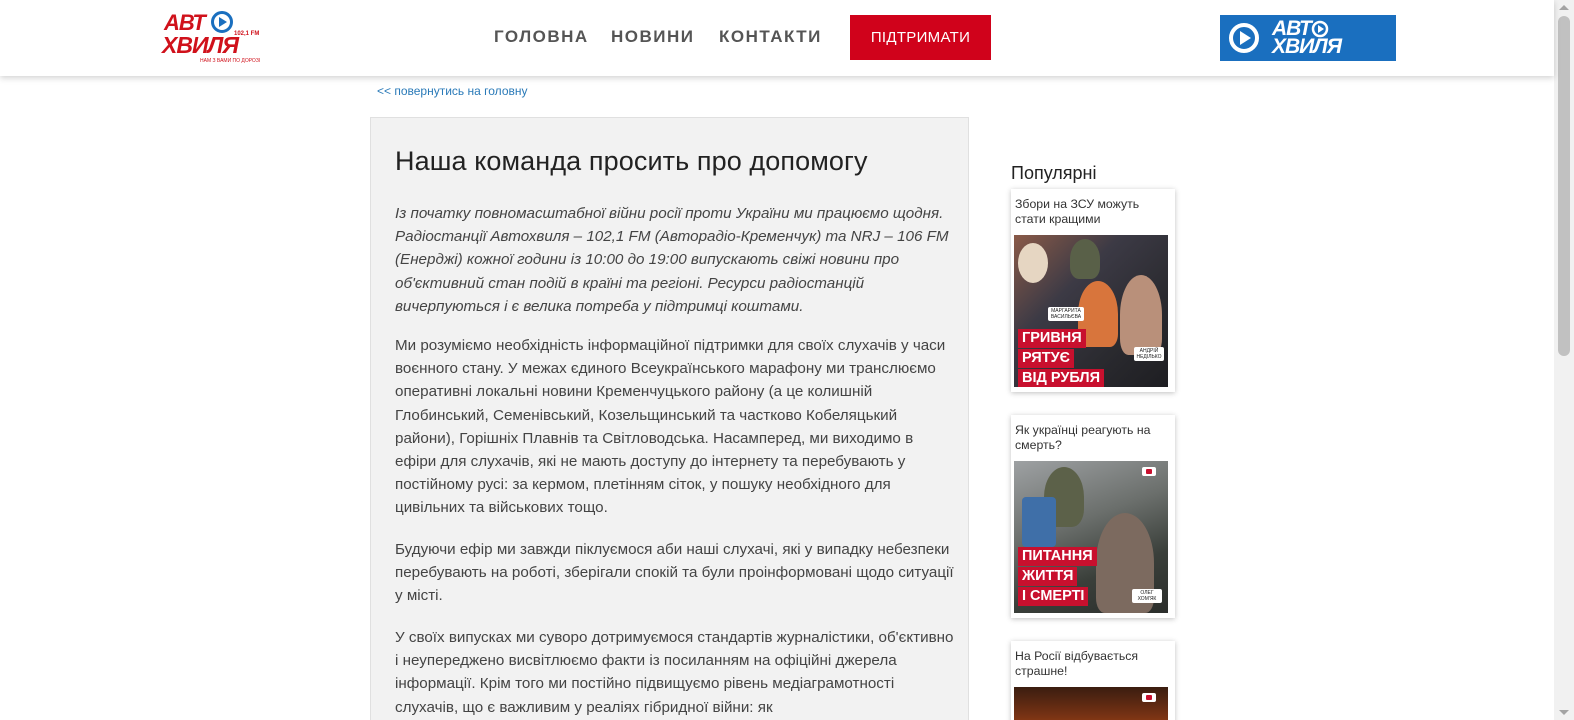 This screenshot has width=1574, height=720. I want to click on popular-card: На Росії відбувається страшне!, so click(1093, 680).